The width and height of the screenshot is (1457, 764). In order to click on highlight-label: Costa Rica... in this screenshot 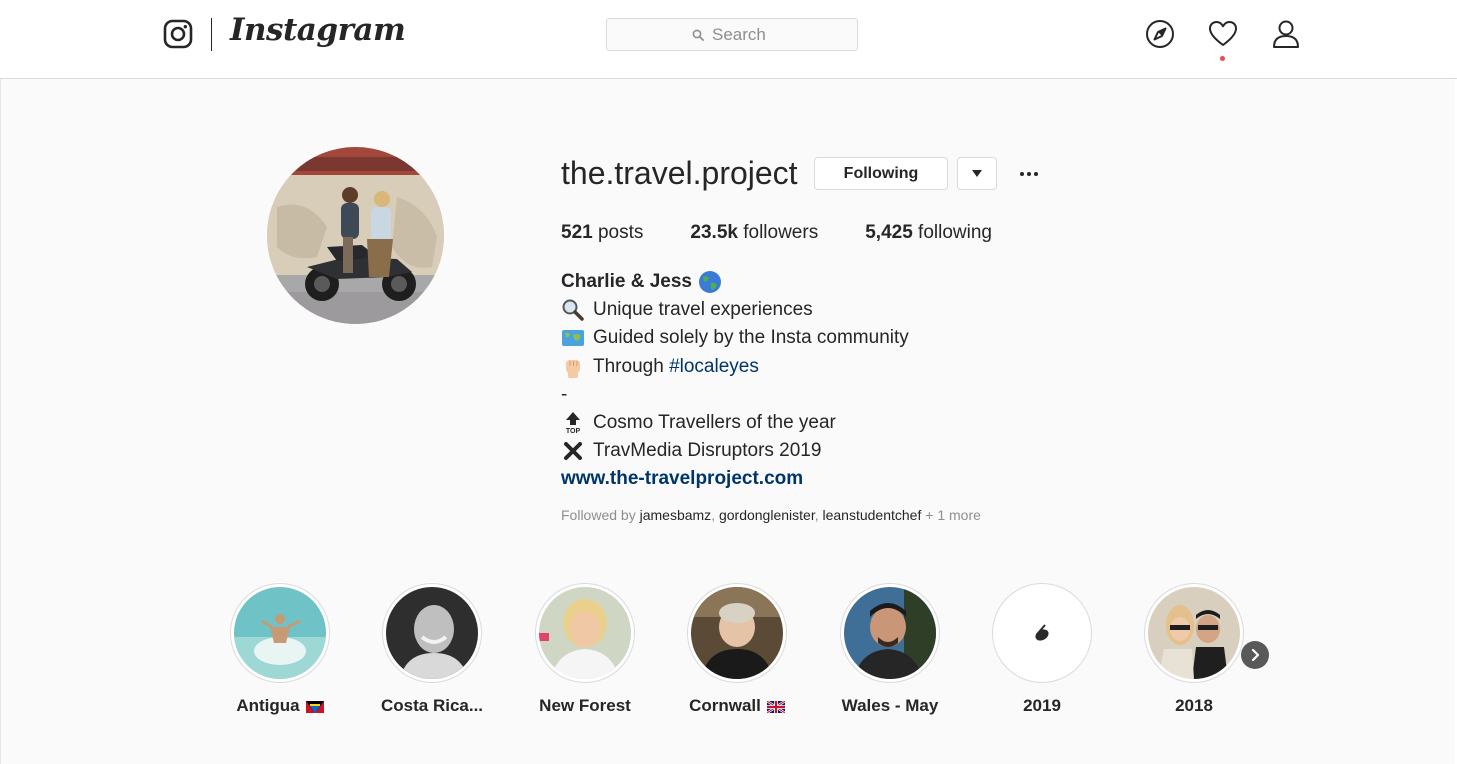, I will do `click(432, 705)`.